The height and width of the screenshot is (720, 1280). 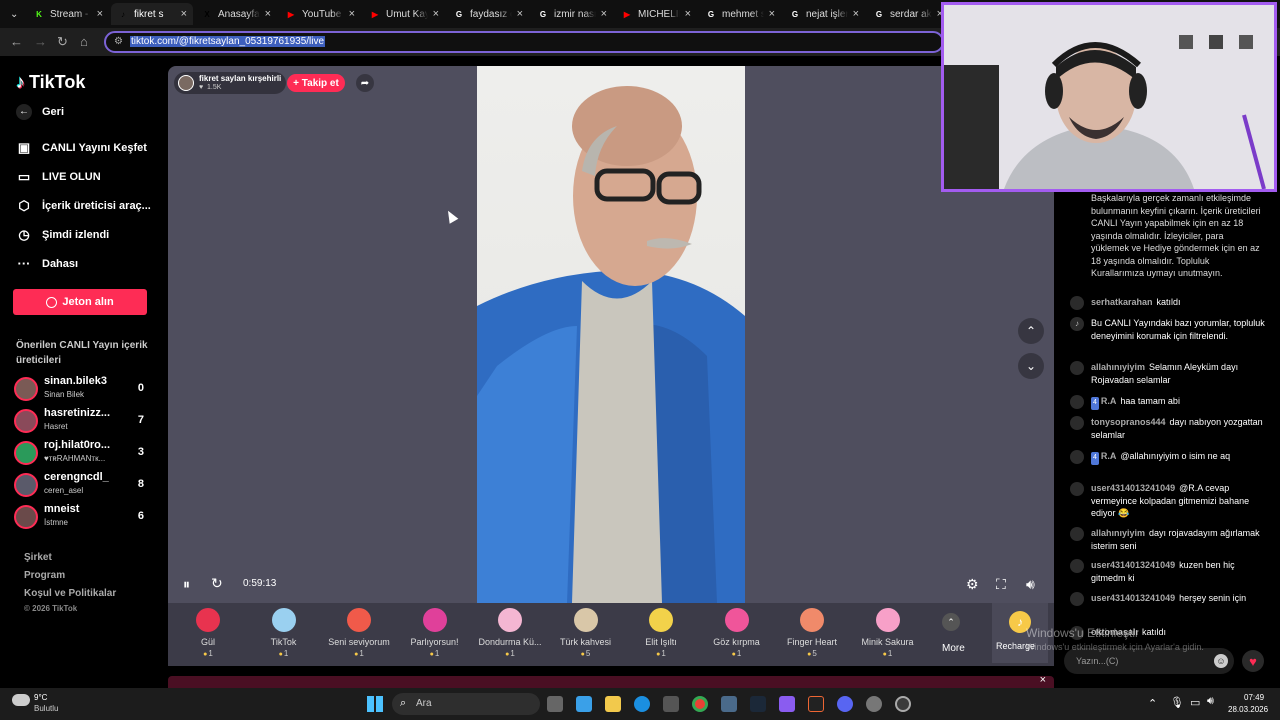 I want to click on taskbar-date: 28.03.2026, so click(x=1248, y=709).